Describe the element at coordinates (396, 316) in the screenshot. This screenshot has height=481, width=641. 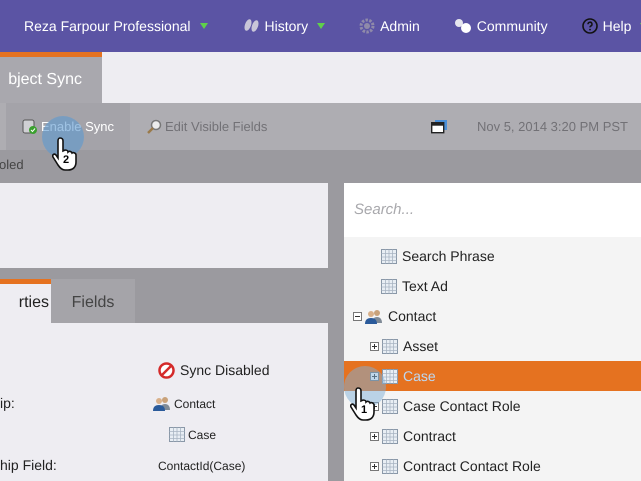
I see `tree-item: Contact` at that location.